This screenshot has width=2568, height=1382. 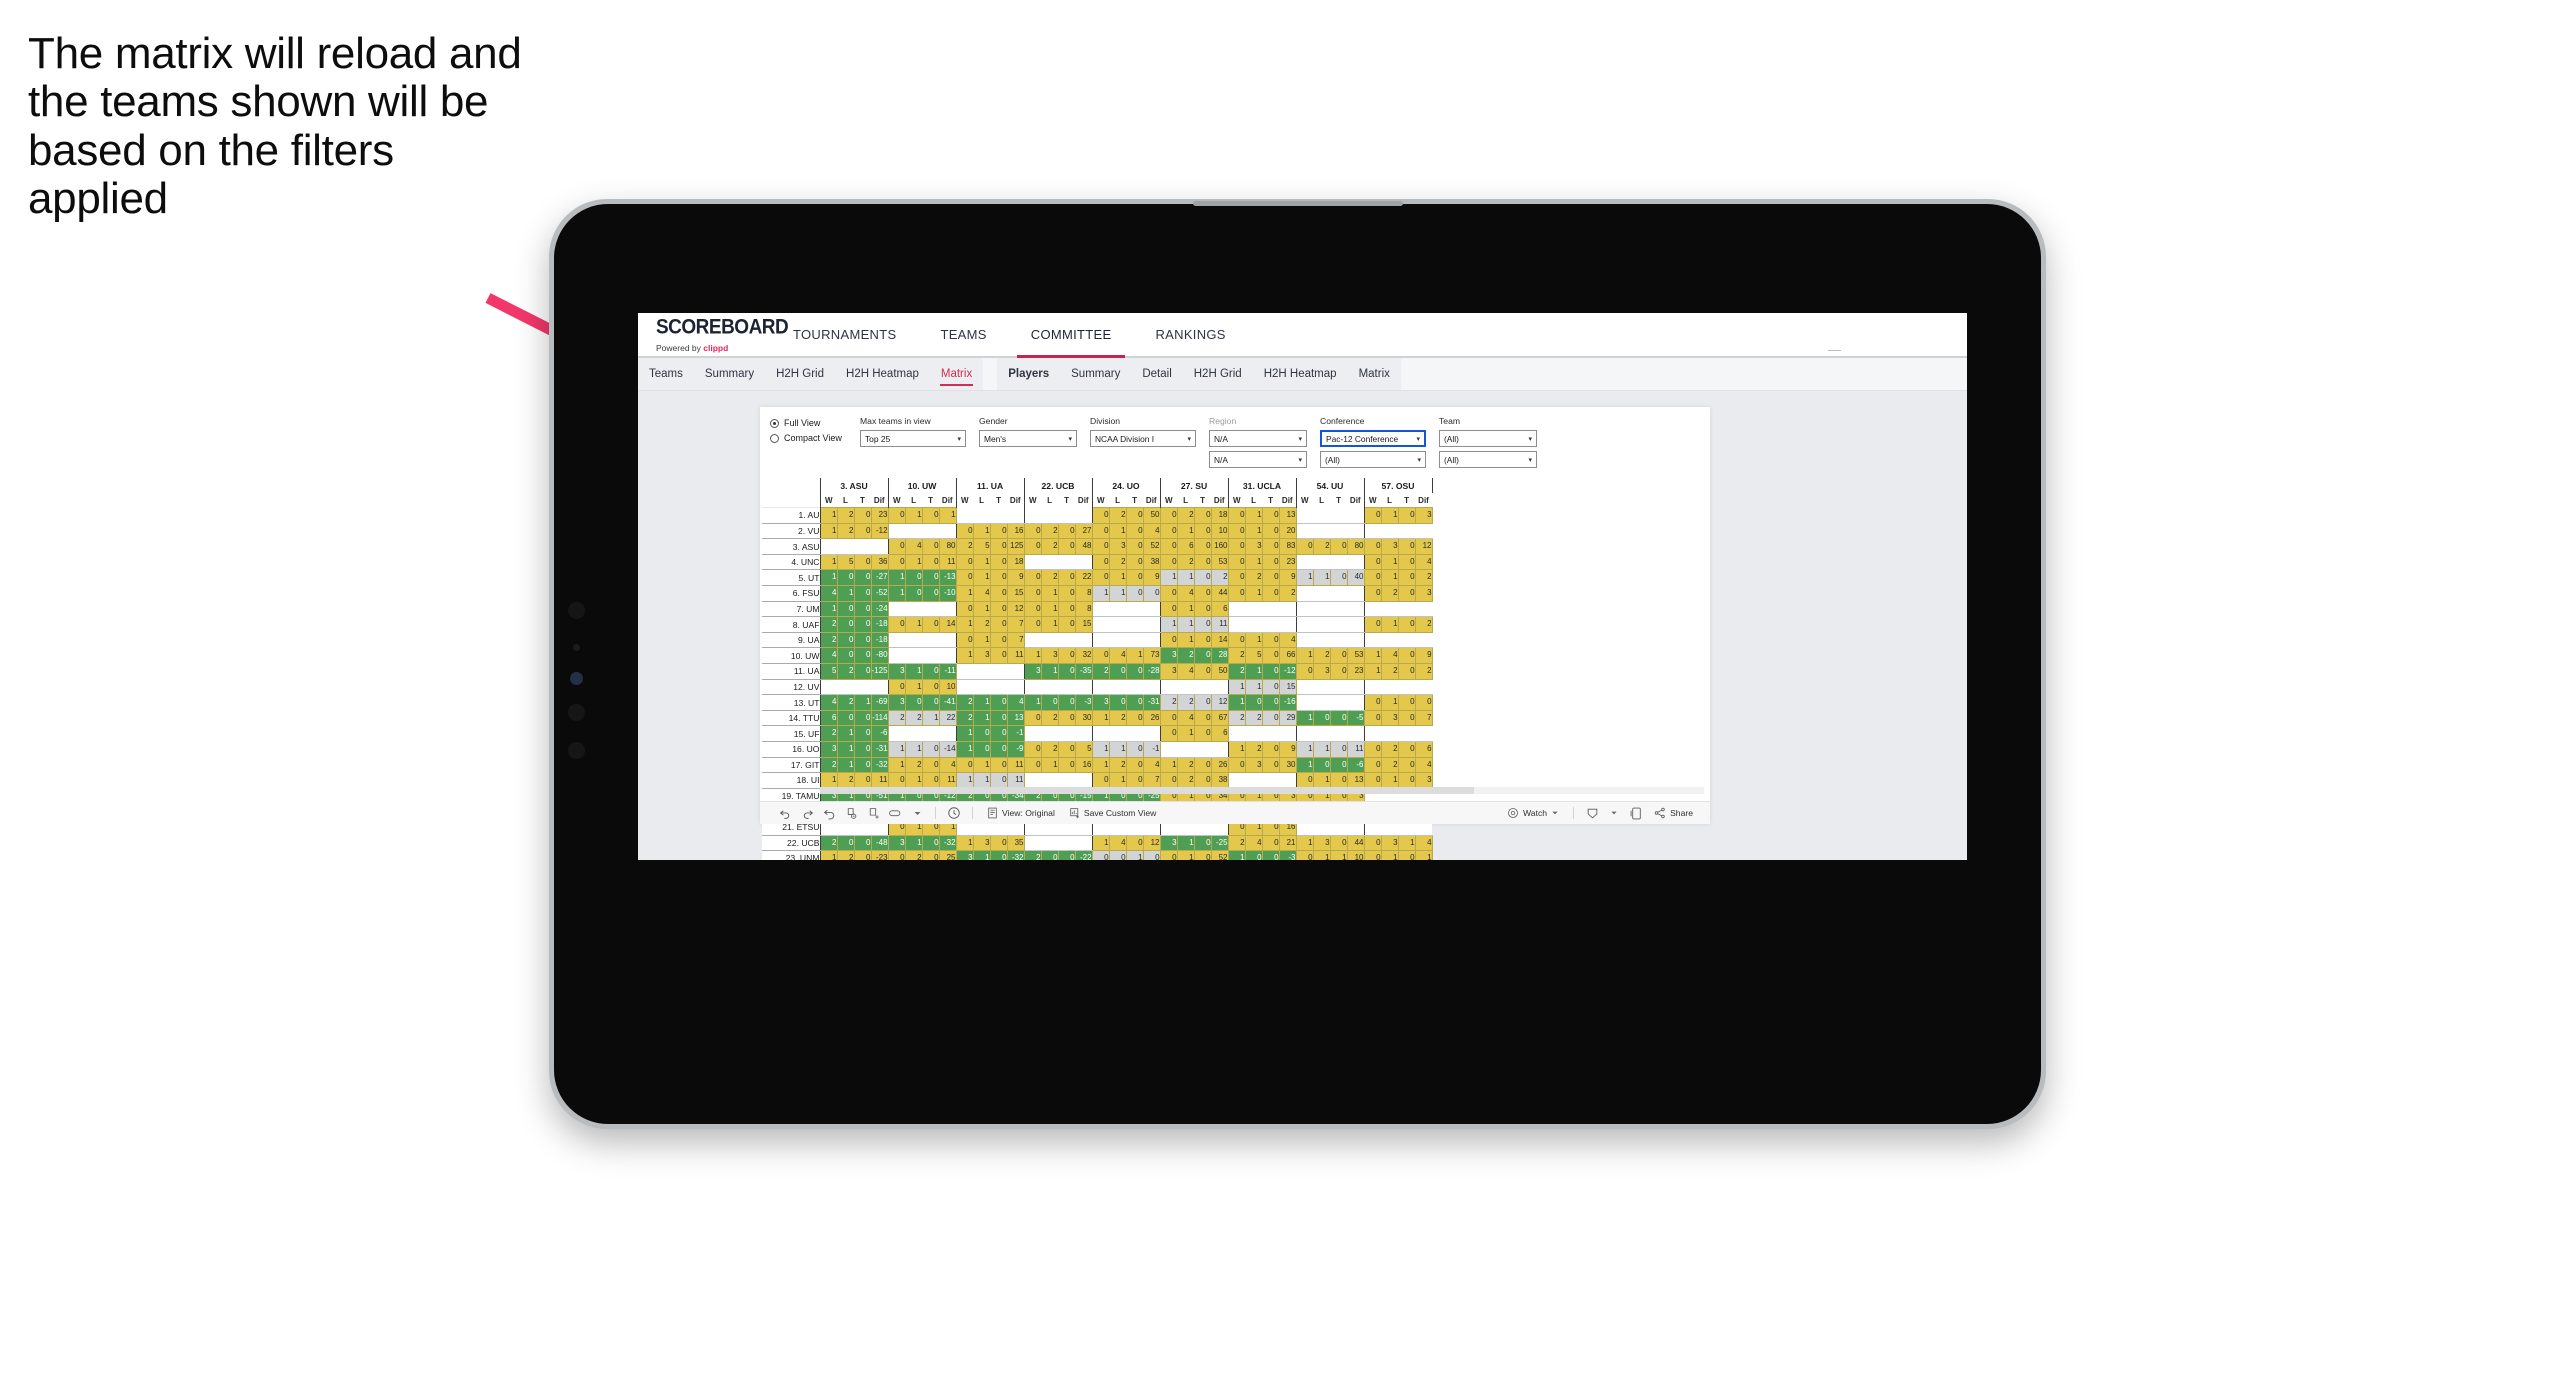 I want to click on matrix-cell: 80, so click(x=947, y=546).